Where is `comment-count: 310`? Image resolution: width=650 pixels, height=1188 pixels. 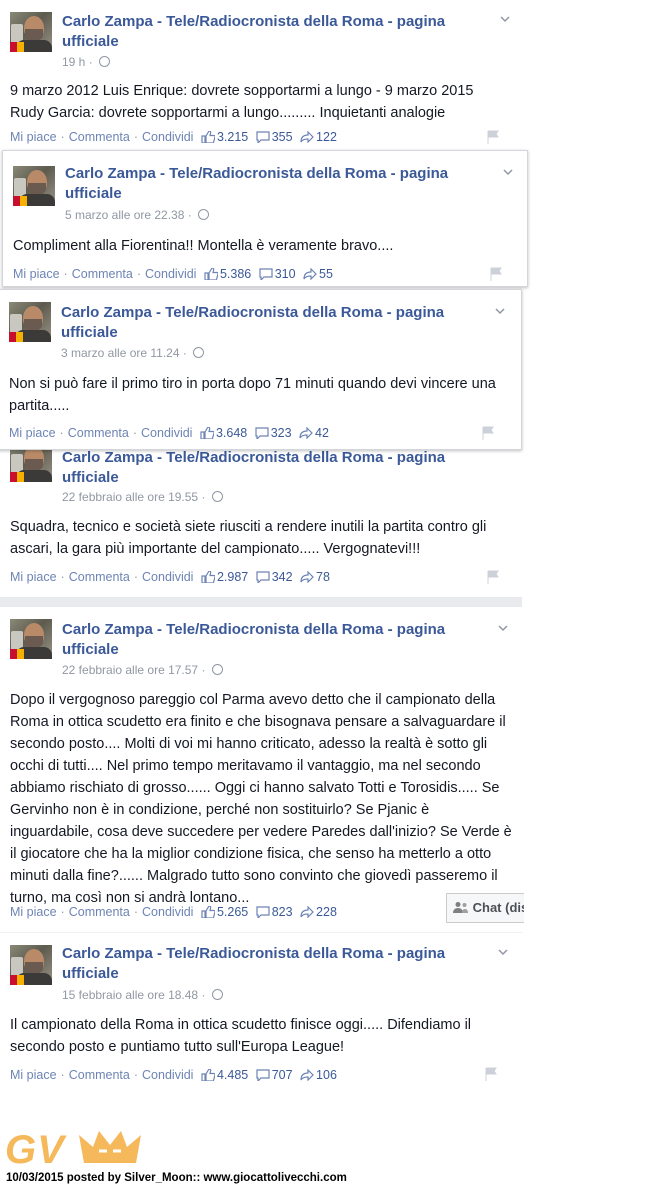
comment-count: 310 is located at coordinates (285, 274).